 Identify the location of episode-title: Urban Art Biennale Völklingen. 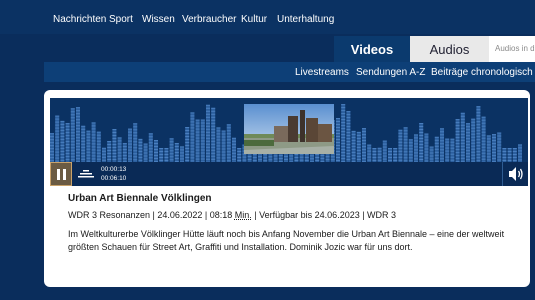
(140, 198).